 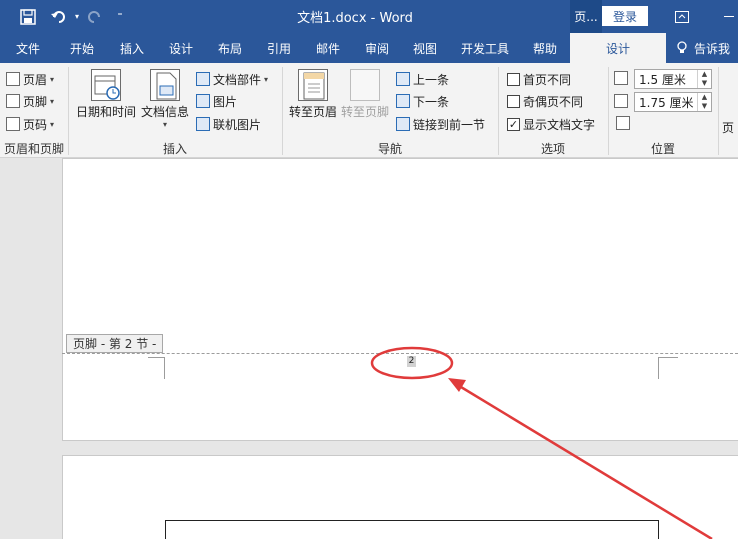 I want to click on annotation-arrow-line, so click(x=584, y=460).